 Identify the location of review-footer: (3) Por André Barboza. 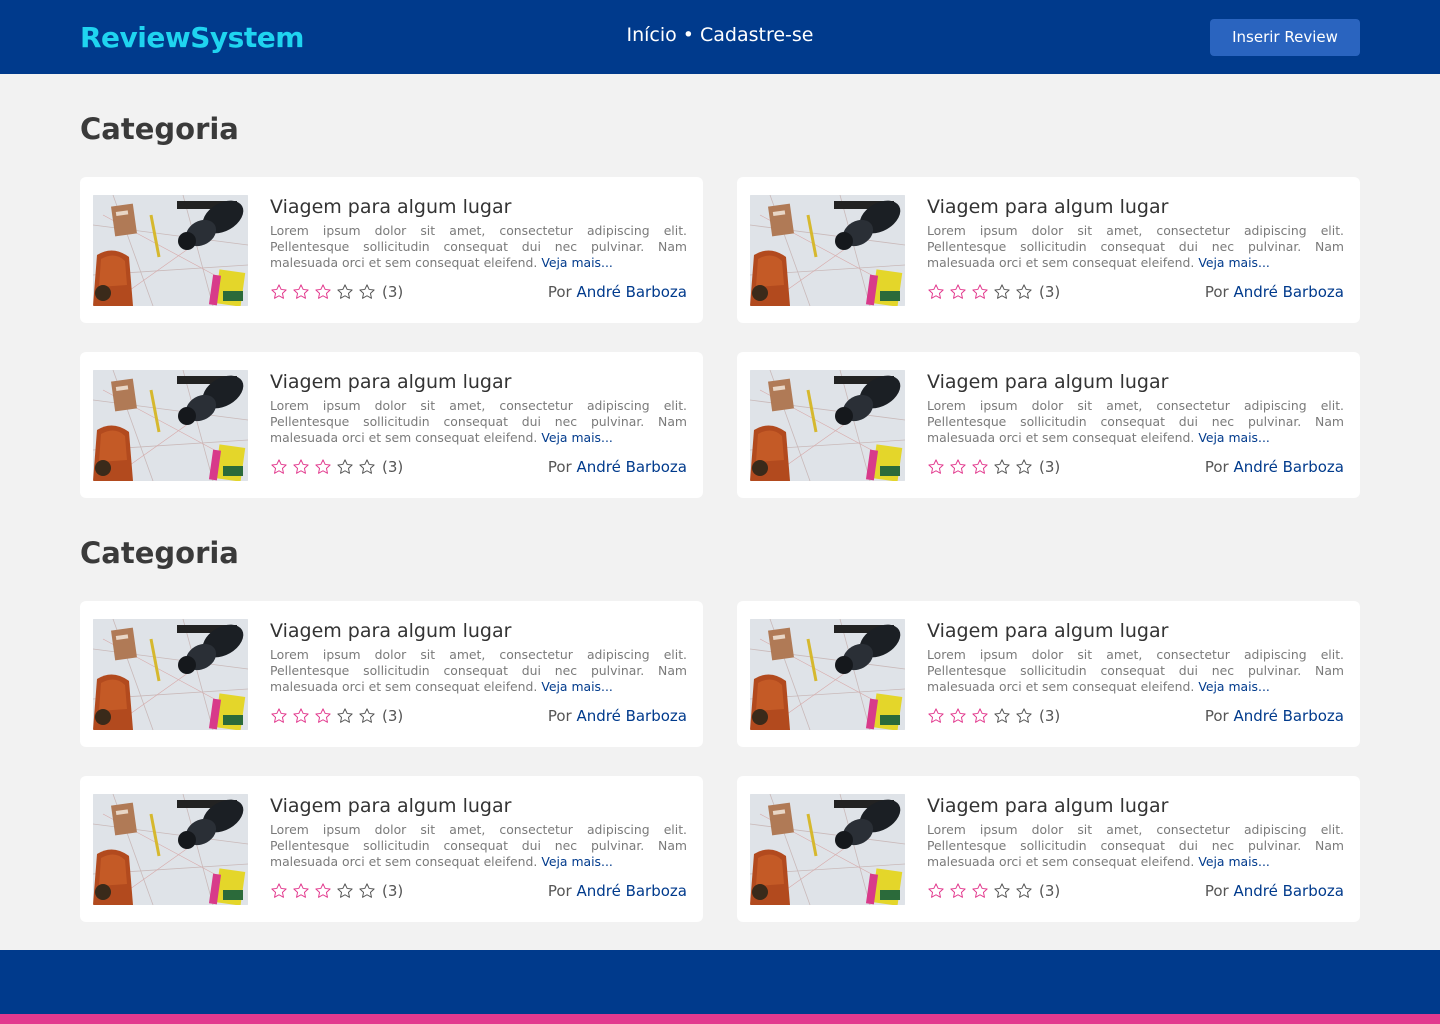
(478, 467).